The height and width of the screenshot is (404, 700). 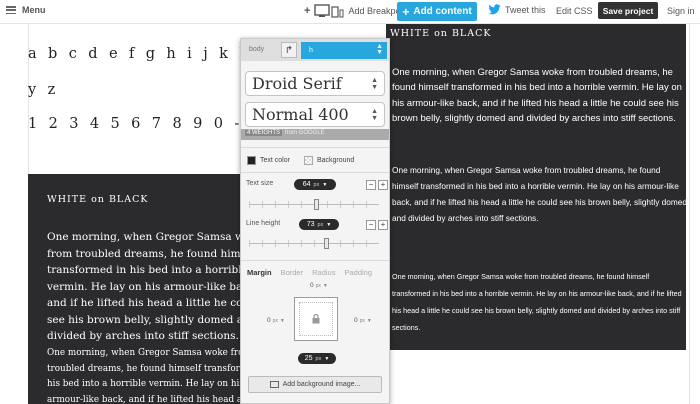 I want to click on add-breakpoint-button: + Add Breakpoint, so click(x=357, y=11).